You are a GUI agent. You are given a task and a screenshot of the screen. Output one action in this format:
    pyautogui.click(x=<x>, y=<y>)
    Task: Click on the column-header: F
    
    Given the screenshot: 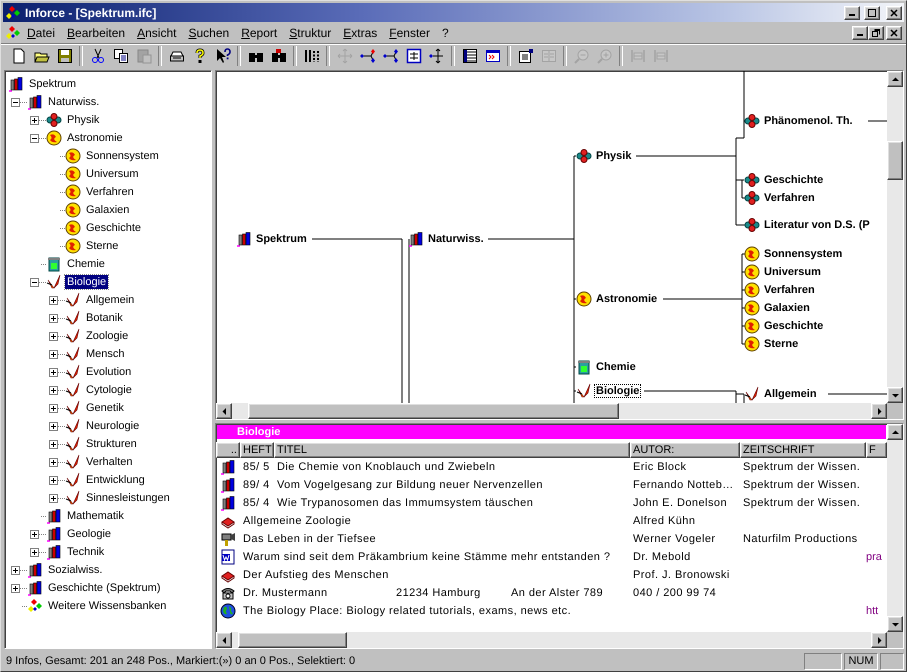 What is the action you would take?
    pyautogui.click(x=876, y=450)
    